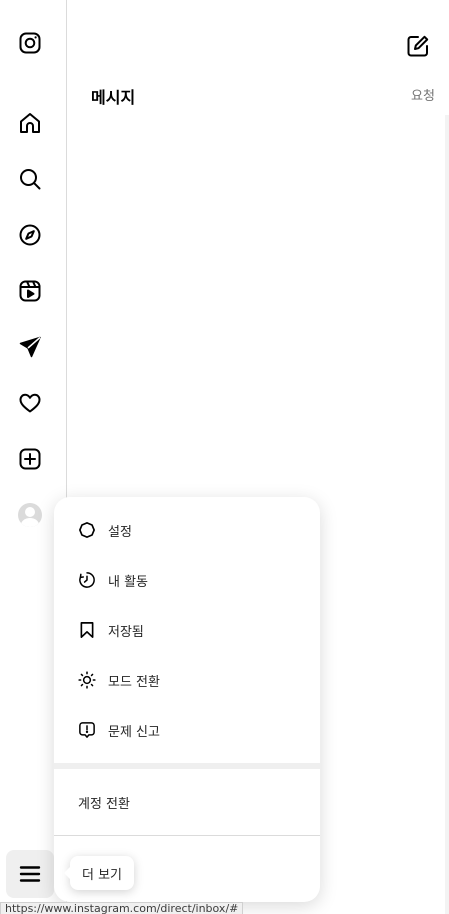 This screenshot has width=449, height=914. Describe the element at coordinates (447, 514) in the screenshot. I see `inbox-scrollbar` at that location.